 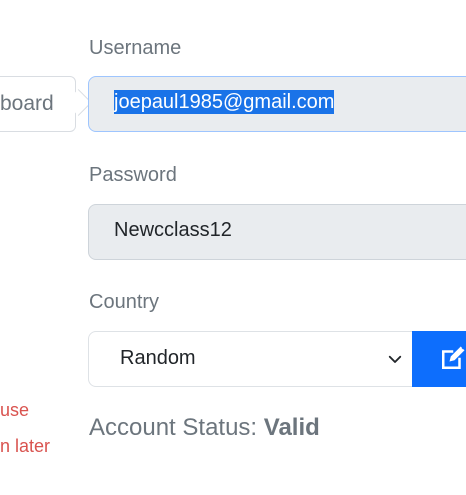 What do you see at coordinates (27, 103) in the screenshot?
I see `dashboard-chip-label: board` at bounding box center [27, 103].